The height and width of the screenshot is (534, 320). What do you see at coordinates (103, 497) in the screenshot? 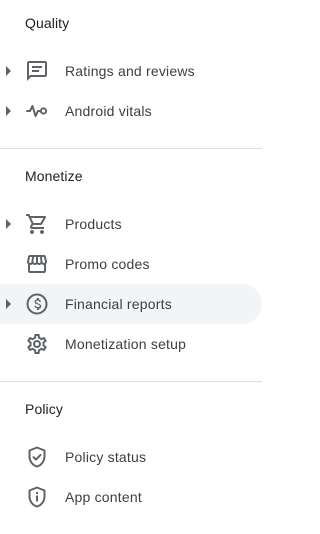
I see `nav-item-label: App content` at bounding box center [103, 497].